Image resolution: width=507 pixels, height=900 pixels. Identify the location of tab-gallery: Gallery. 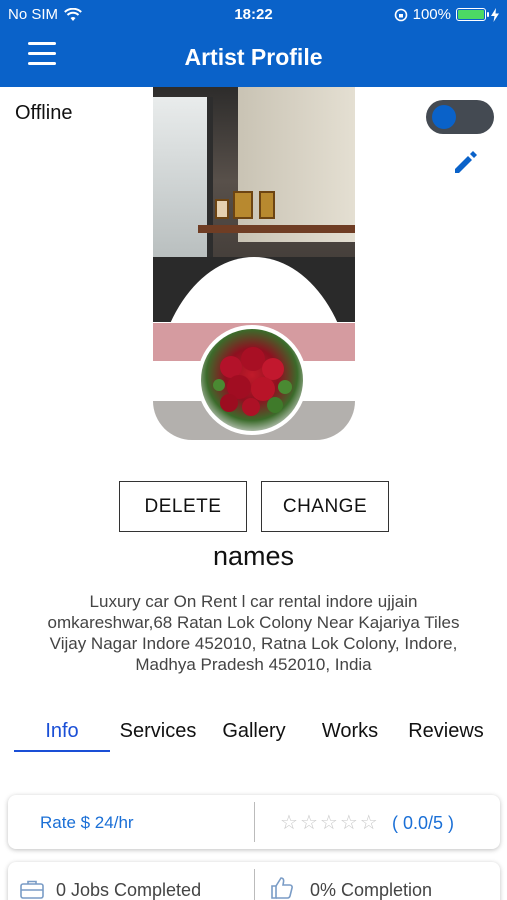
(254, 731).